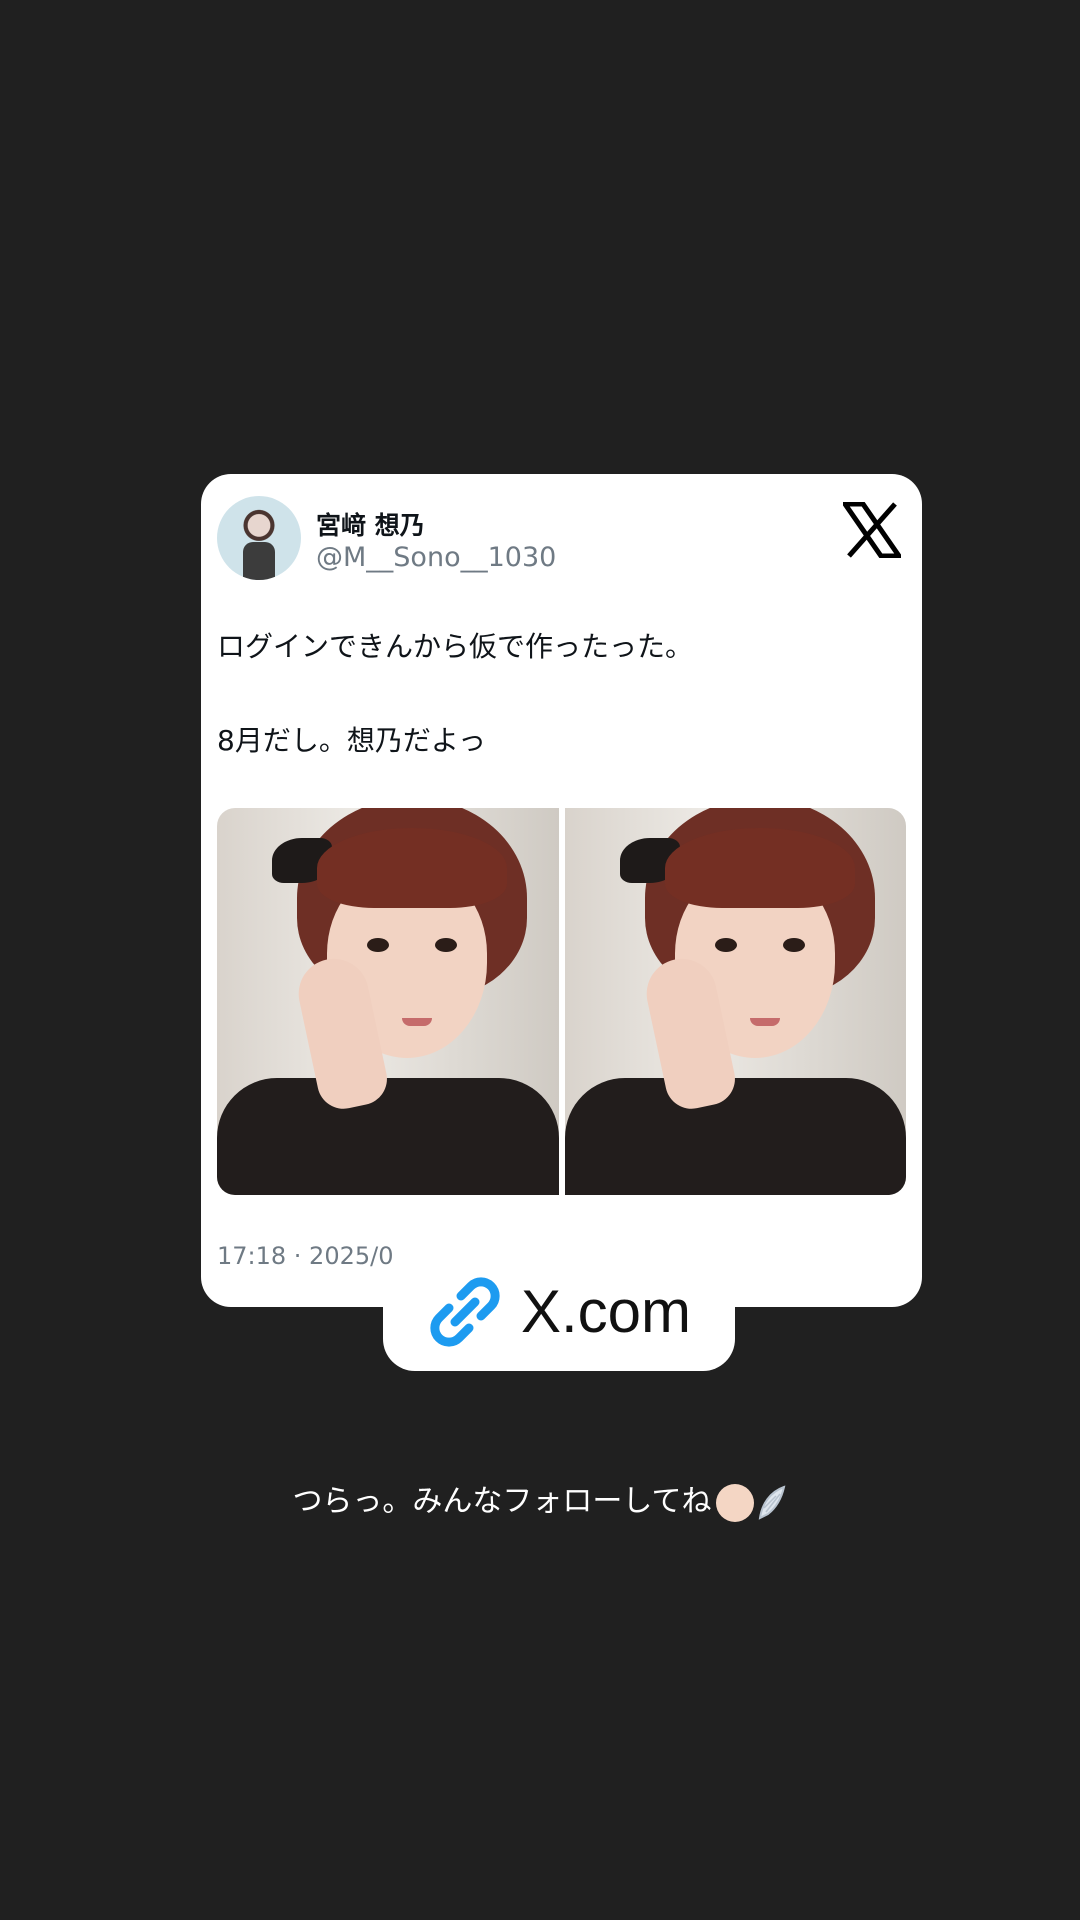 The width and height of the screenshot is (1080, 1920). I want to click on tweet-text-line-1: ログインできんから仮で作ったった。, so click(455, 646).